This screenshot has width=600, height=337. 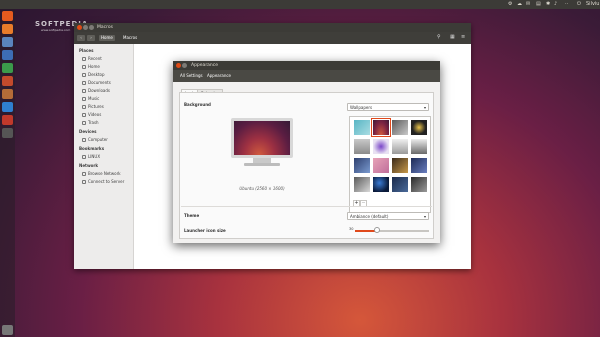 I want to click on workspaces-icon, so click(x=7, y=133).